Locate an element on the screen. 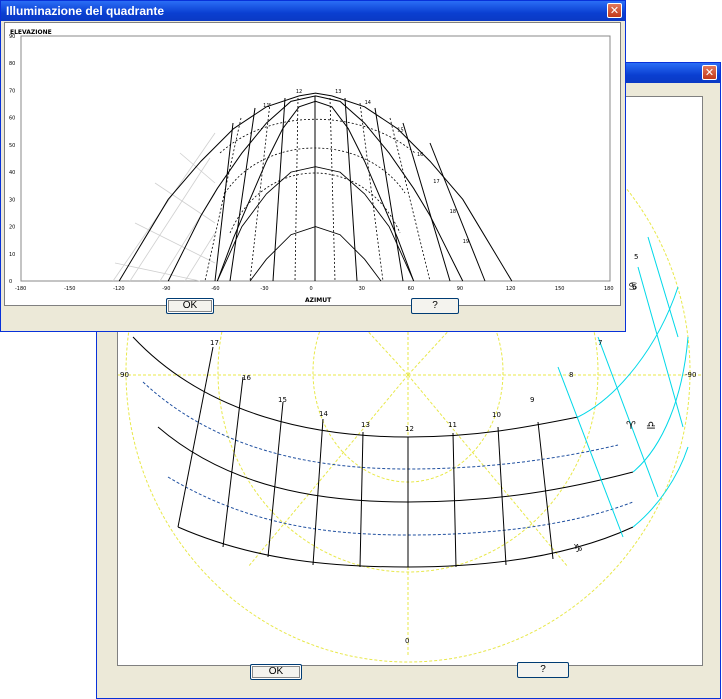  y-tick-label: 90 is located at coordinates (12, 37).